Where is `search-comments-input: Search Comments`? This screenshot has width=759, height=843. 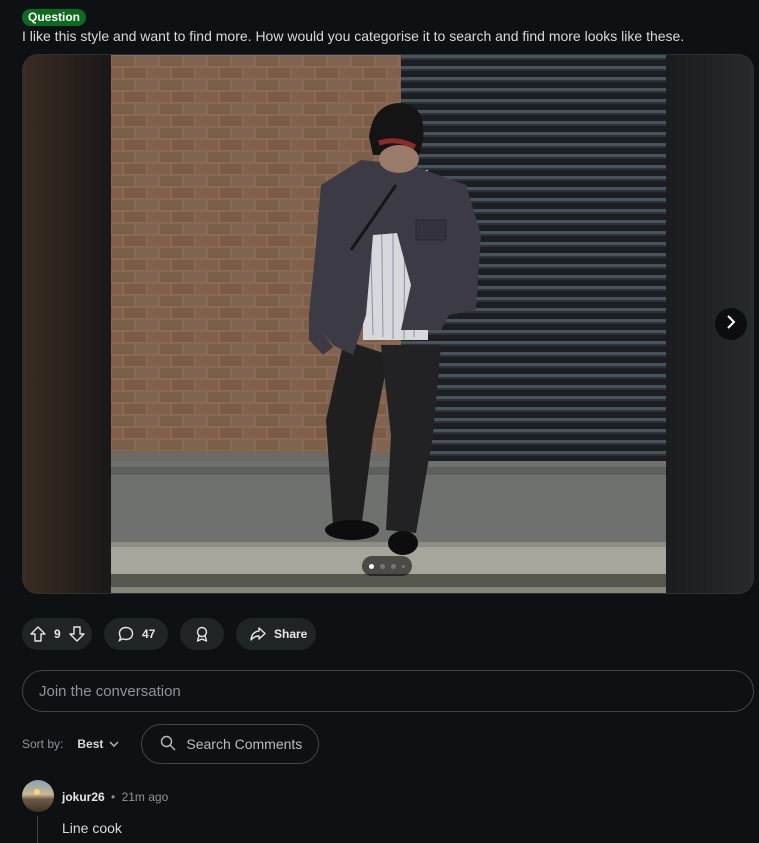 search-comments-input: Search Comments is located at coordinates (230, 744).